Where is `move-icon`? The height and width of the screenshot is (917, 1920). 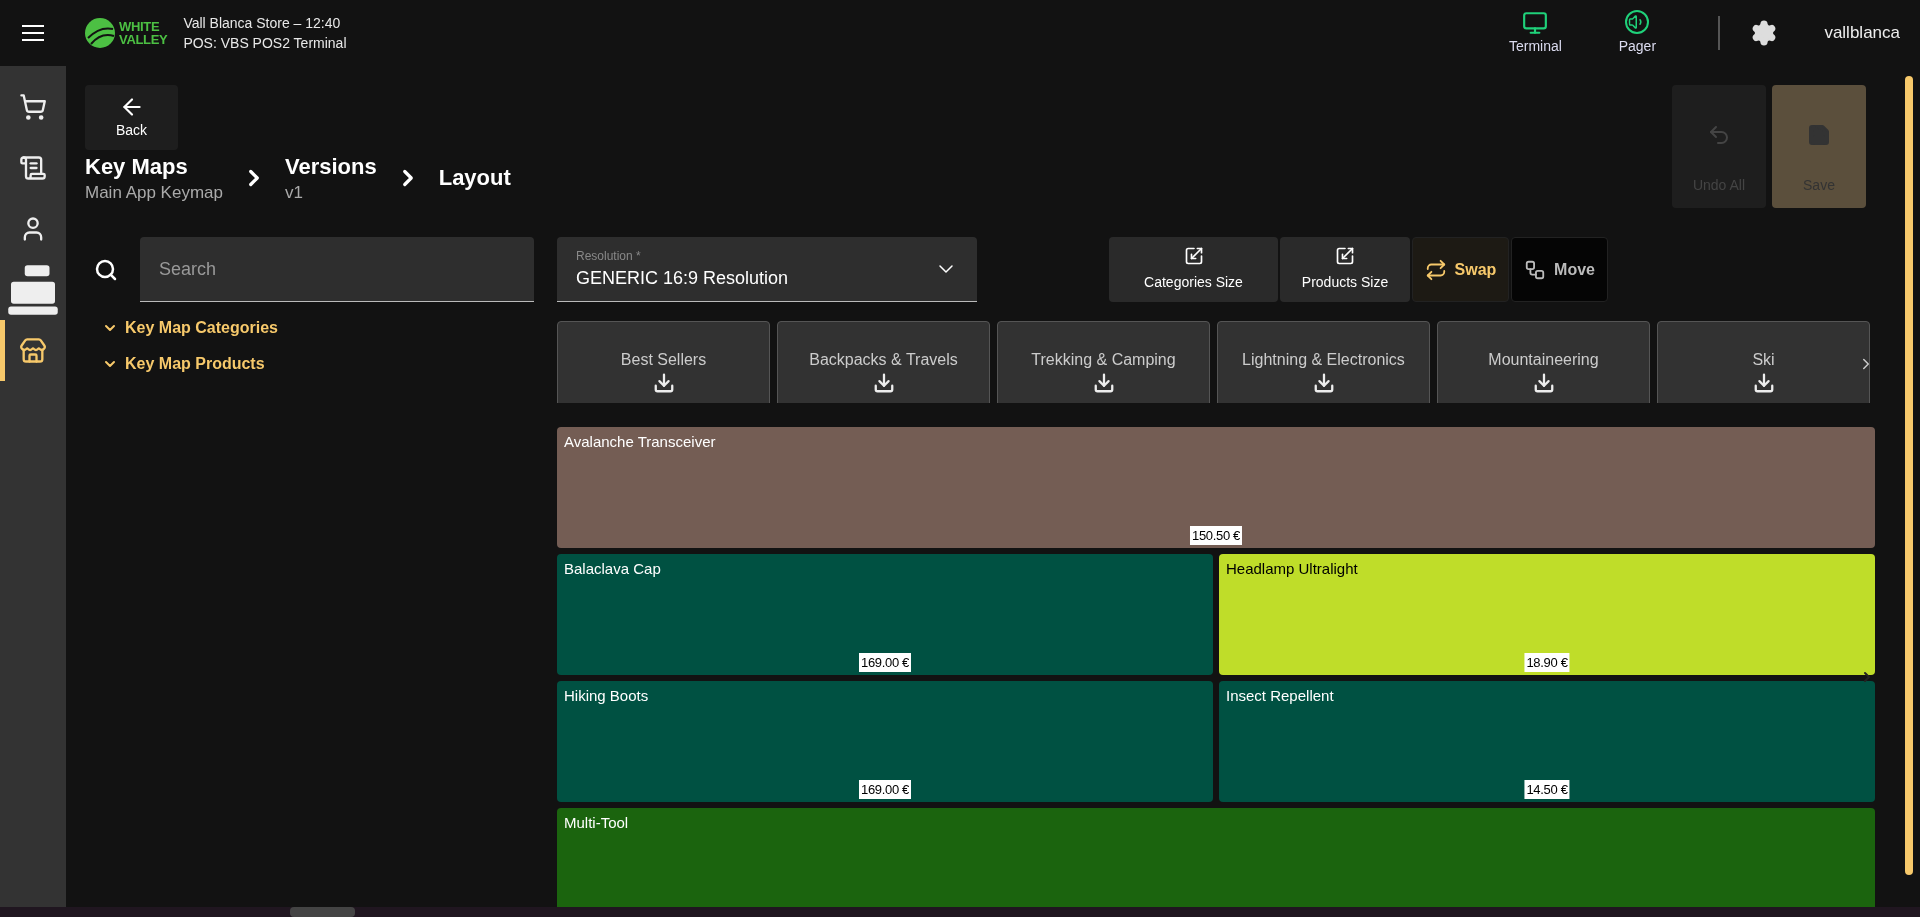 move-icon is located at coordinates (1535, 269).